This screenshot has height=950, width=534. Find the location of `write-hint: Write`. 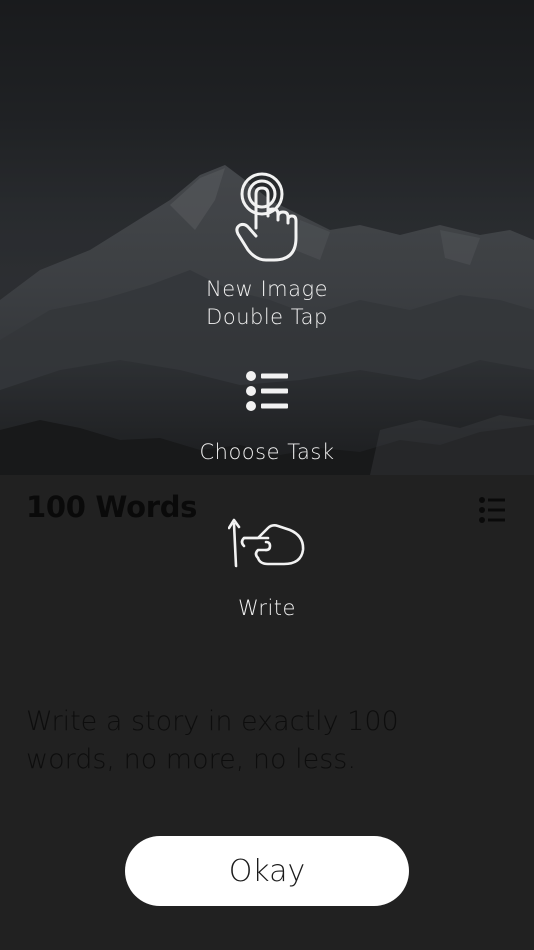

write-hint: Write is located at coordinates (267, 608).